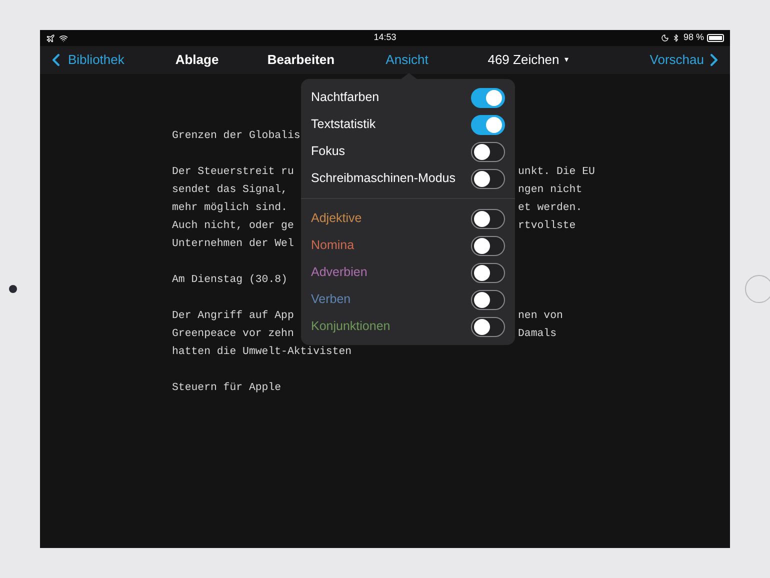 This screenshot has width=770, height=578. Describe the element at coordinates (262, 352) in the screenshot. I see `text-line: hatten die Umwelt-Aktivisten` at that location.